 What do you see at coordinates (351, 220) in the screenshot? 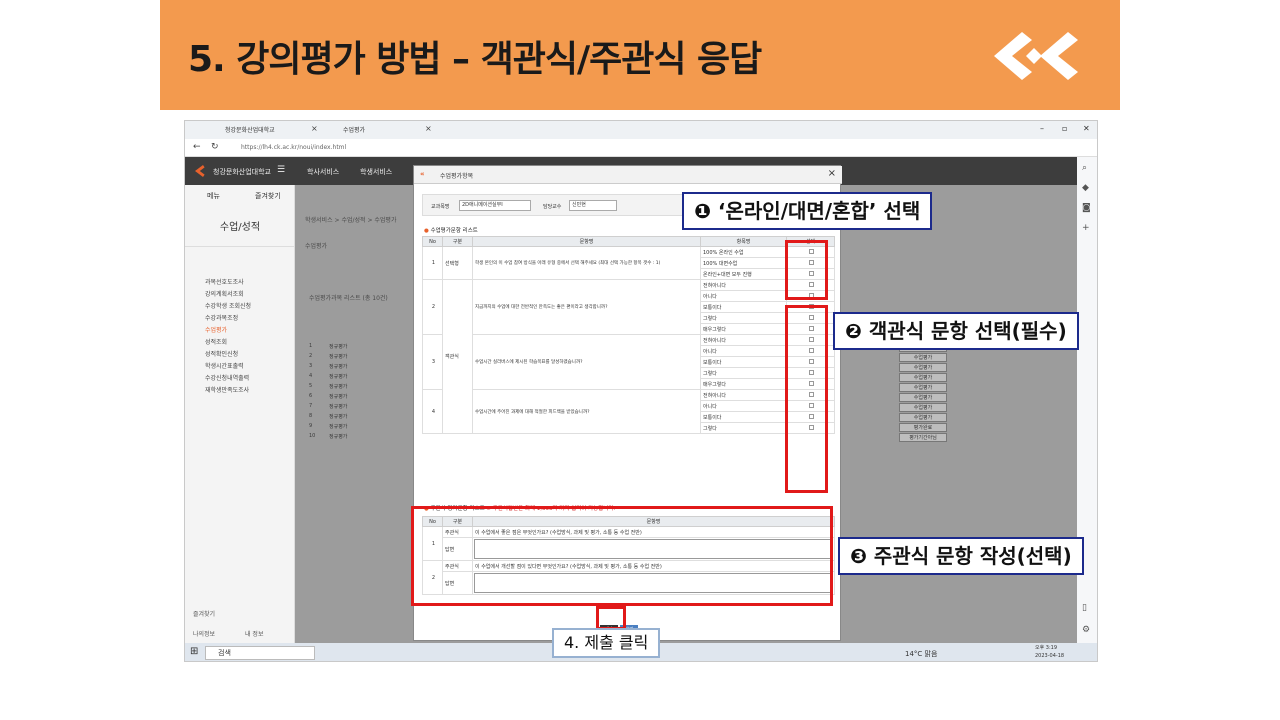
I see `breadcrumb: 학생서비스 > 수업/성적 > 수업평가` at bounding box center [351, 220].